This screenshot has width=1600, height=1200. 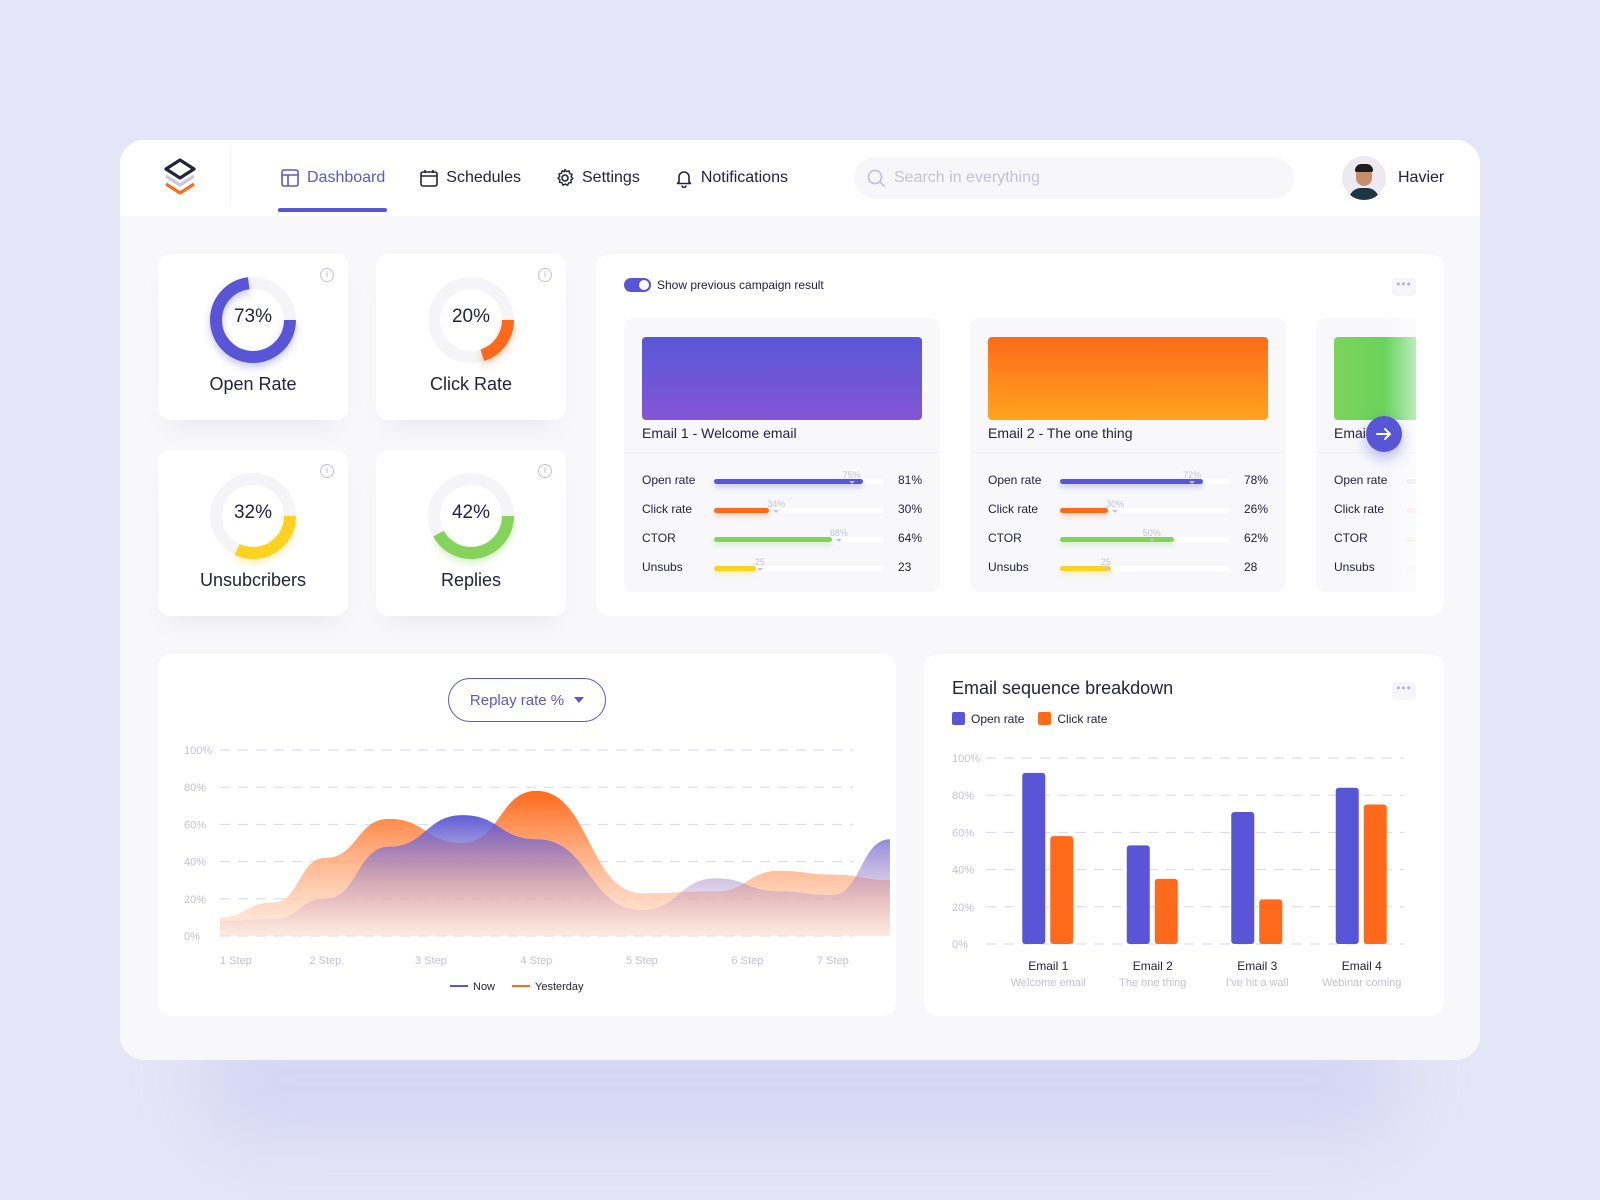 What do you see at coordinates (180, 178) in the screenshot?
I see `layers-logo-icon` at bounding box center [180, 178].